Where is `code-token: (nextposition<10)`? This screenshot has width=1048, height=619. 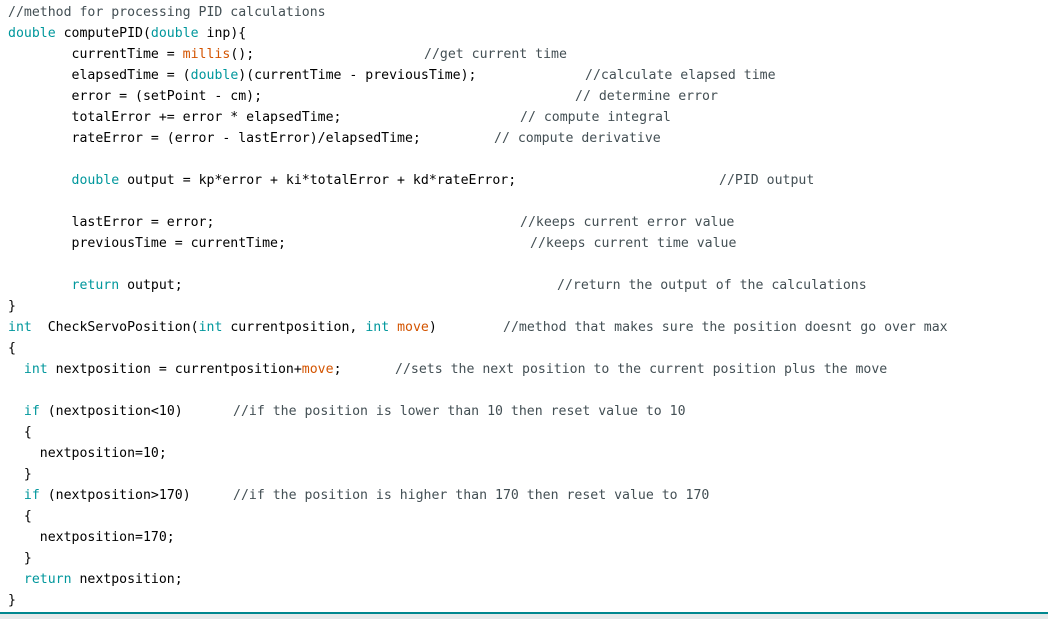
code-token: (nextposition<10) is located at coordinates (111, 411).